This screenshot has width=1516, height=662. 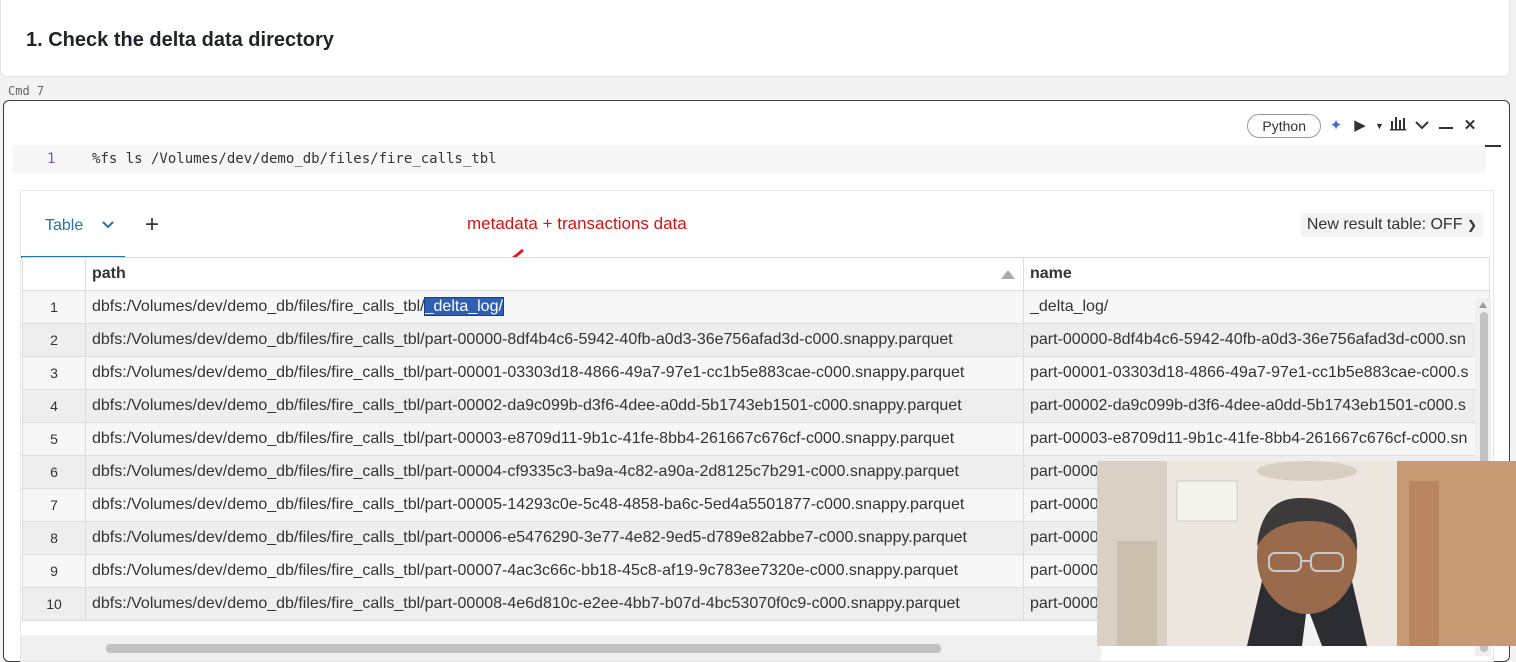 I want to click on run-dropdown-icon: ▼, so click(x=1379, y=126).